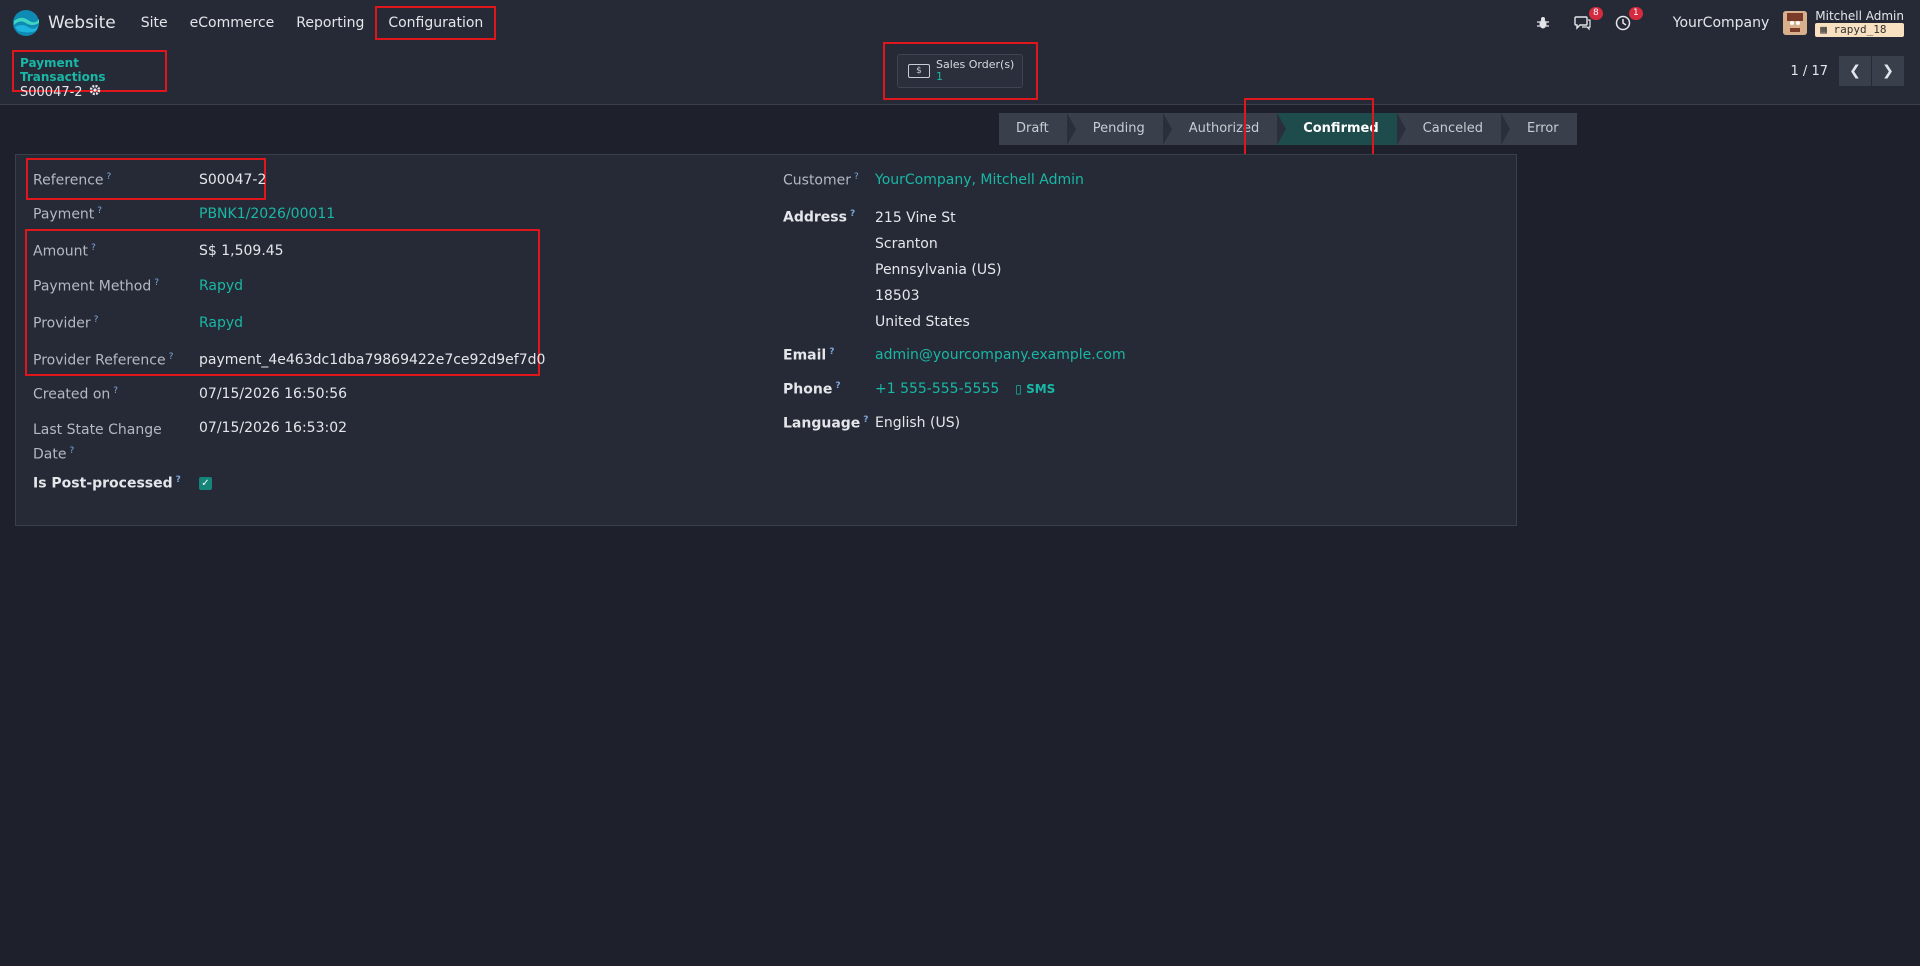  Describe the element at coordinates (330, 23) in the screenshot. I see `menu-reporting: Reporting` at that location.